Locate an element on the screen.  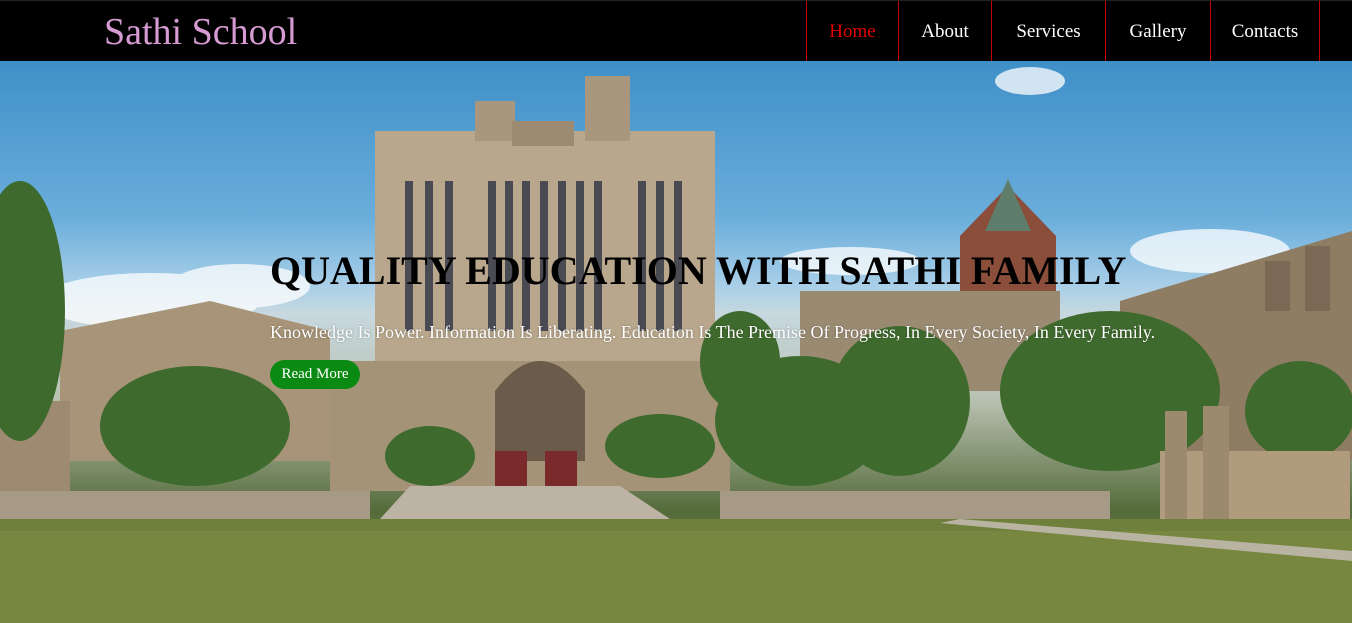
nav-item-about: About is located at coordinates (945, 31).